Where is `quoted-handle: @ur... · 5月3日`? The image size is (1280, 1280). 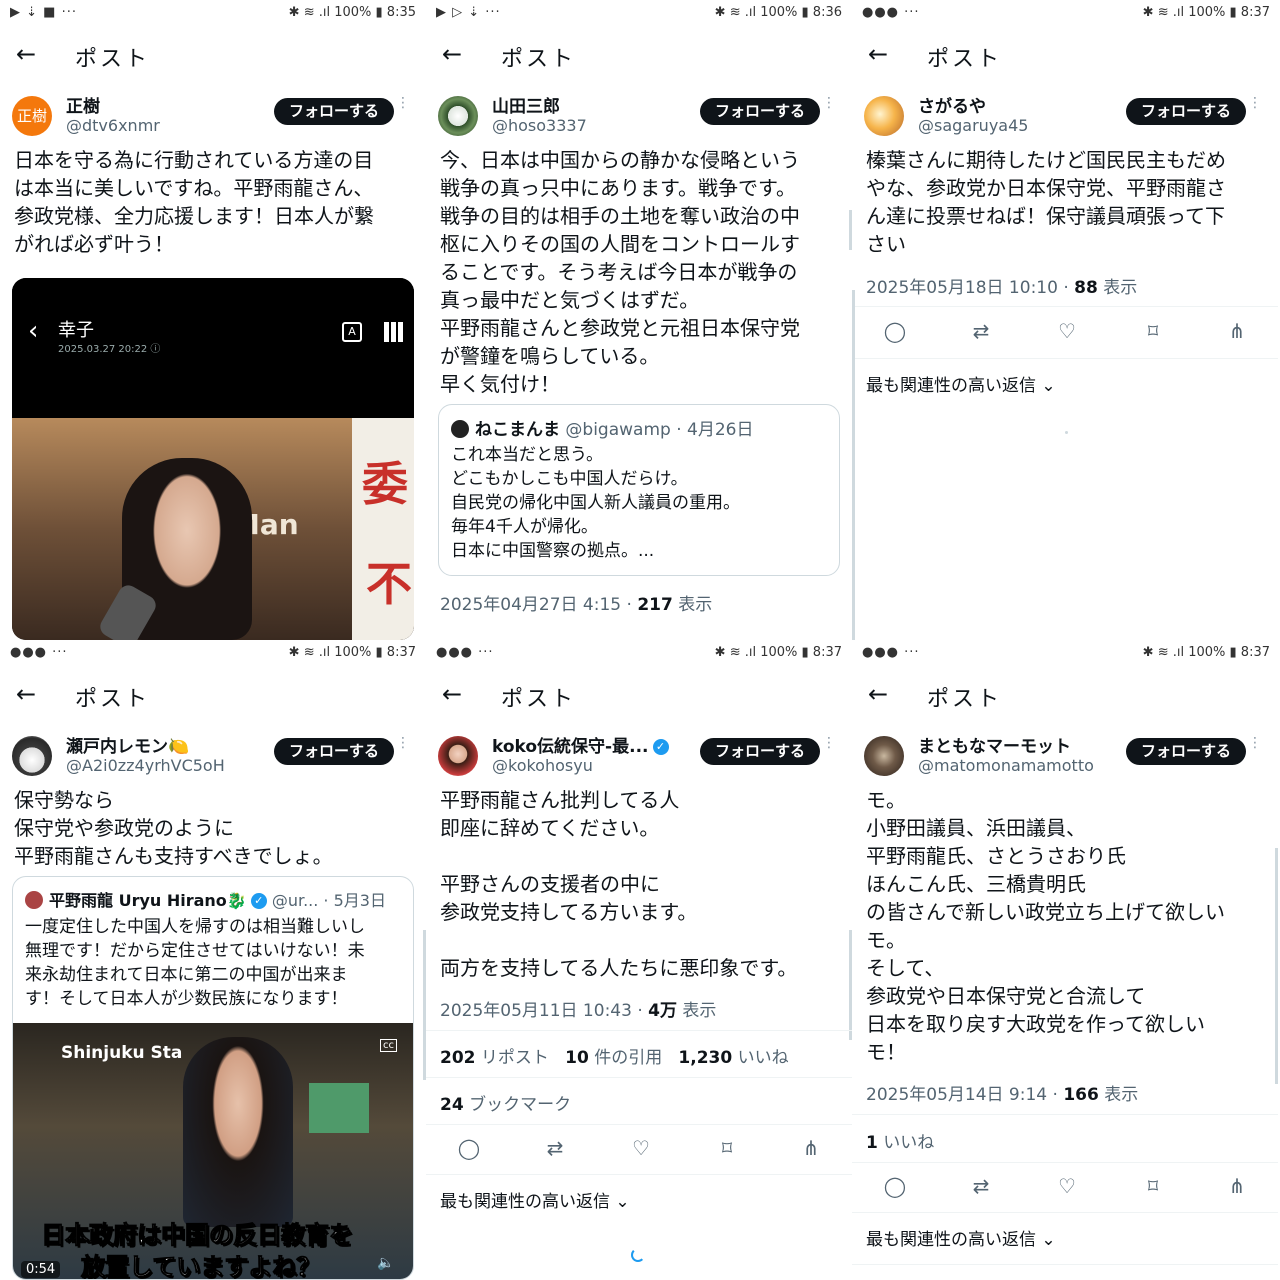 quoted-handle: @ur... · 5月3日 is located at coordinates (328, 900).